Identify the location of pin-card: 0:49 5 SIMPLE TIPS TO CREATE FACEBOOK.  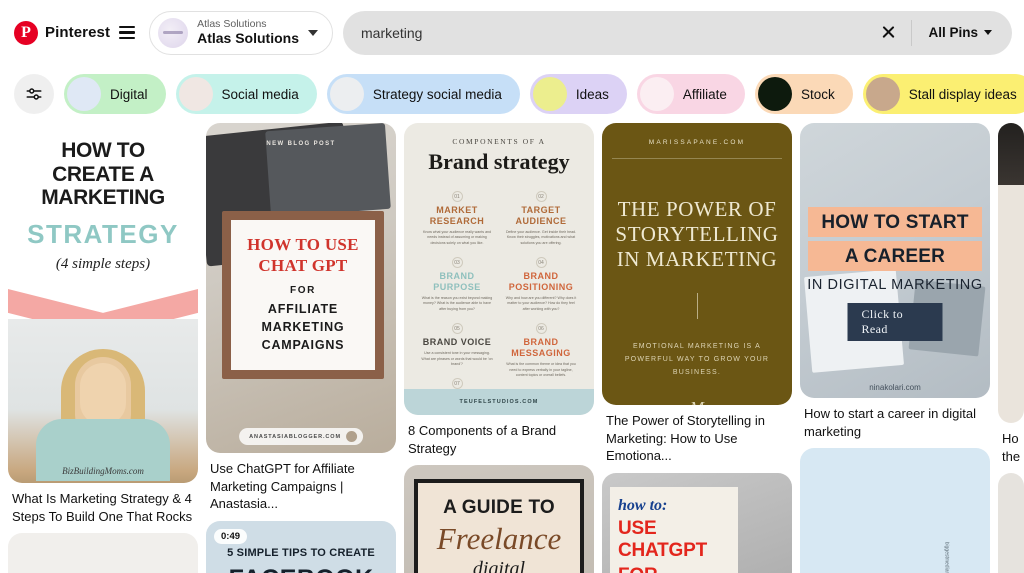
(301, 546).